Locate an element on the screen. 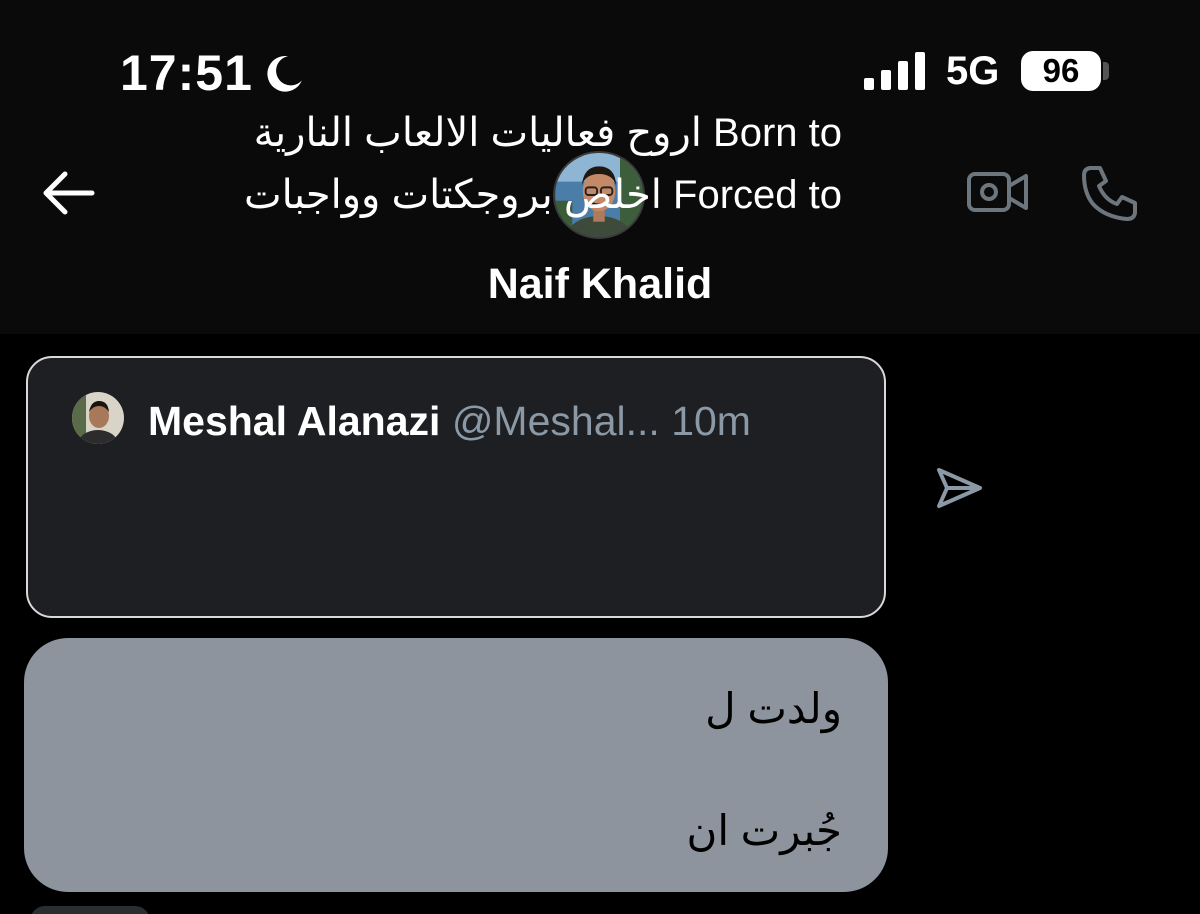  time-label: 17:51 is located at coordinates (186, 73).